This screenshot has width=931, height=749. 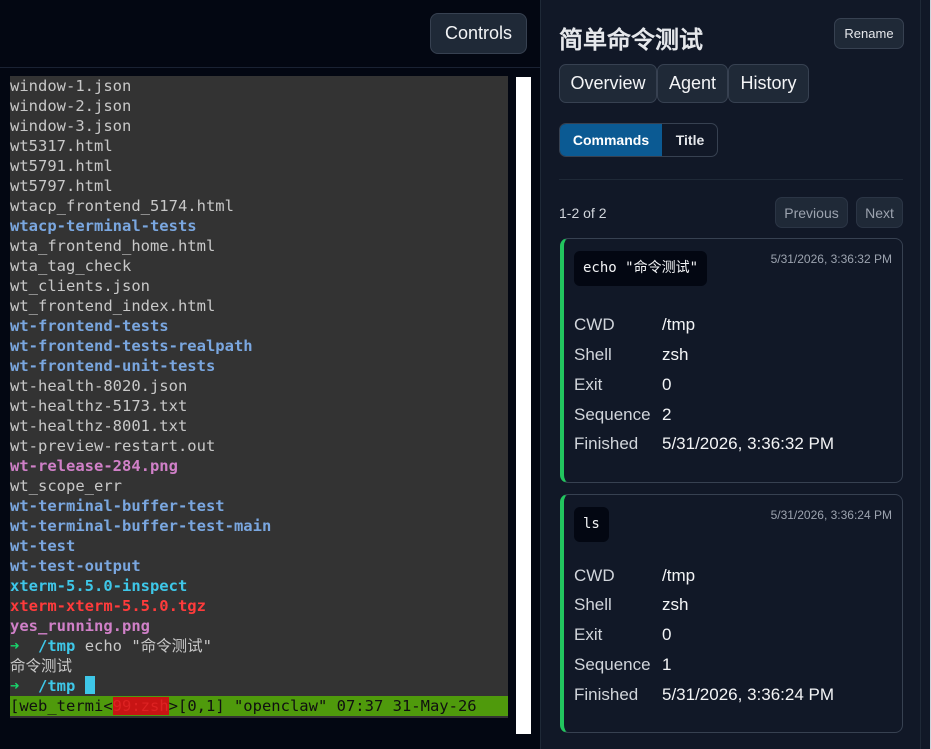 I want to click on terminal-line: xterm-5.5.0-inspect, so click(x=99, y=586).